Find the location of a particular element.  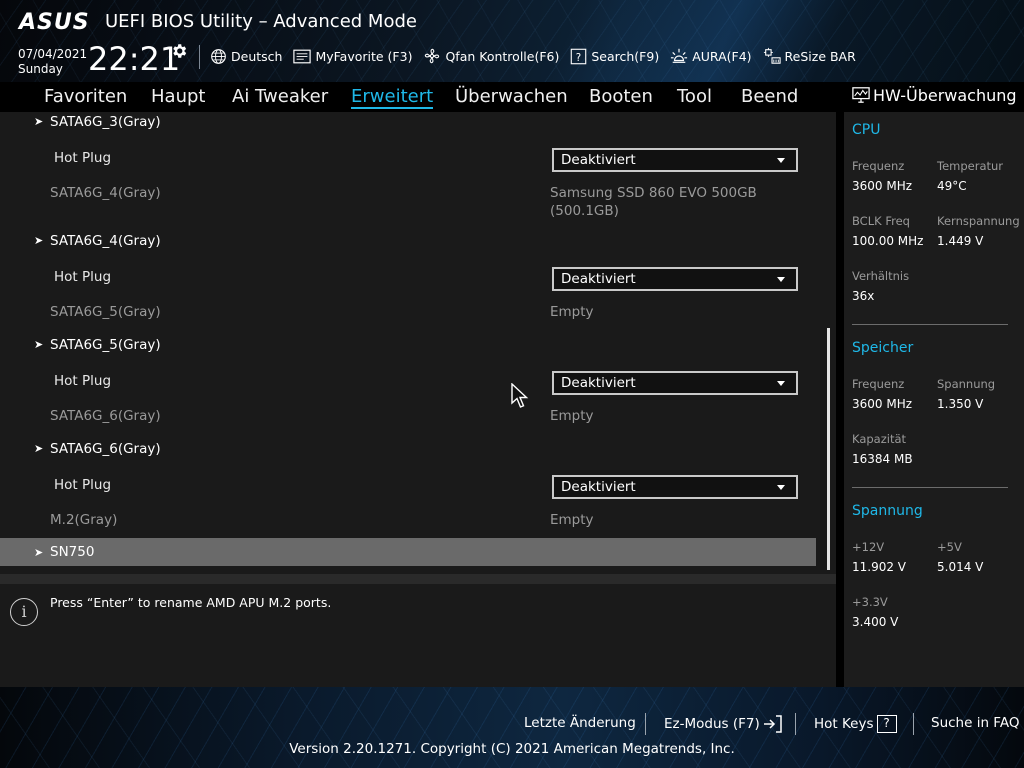

v33-value: 3.400 V is located at coordinates (875, 622).